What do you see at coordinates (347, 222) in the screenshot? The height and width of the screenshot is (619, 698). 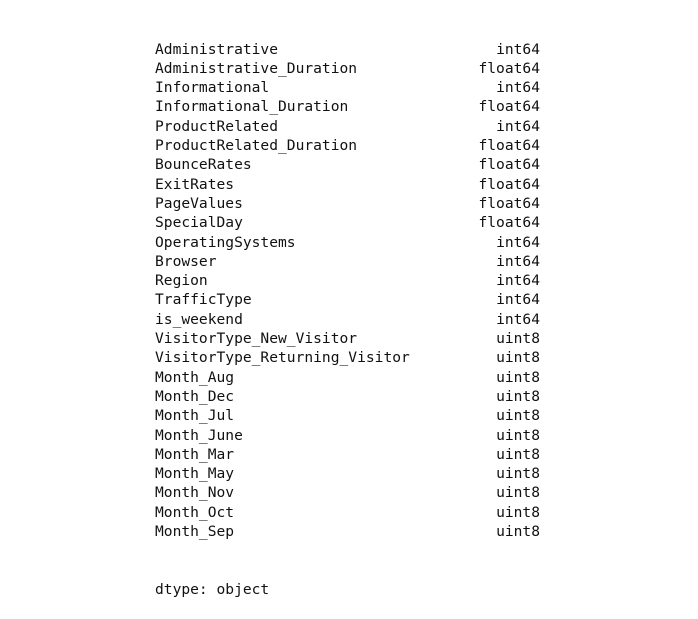 I see `dtype-row: SpecialDay float64` at bounding box center [347, 222].